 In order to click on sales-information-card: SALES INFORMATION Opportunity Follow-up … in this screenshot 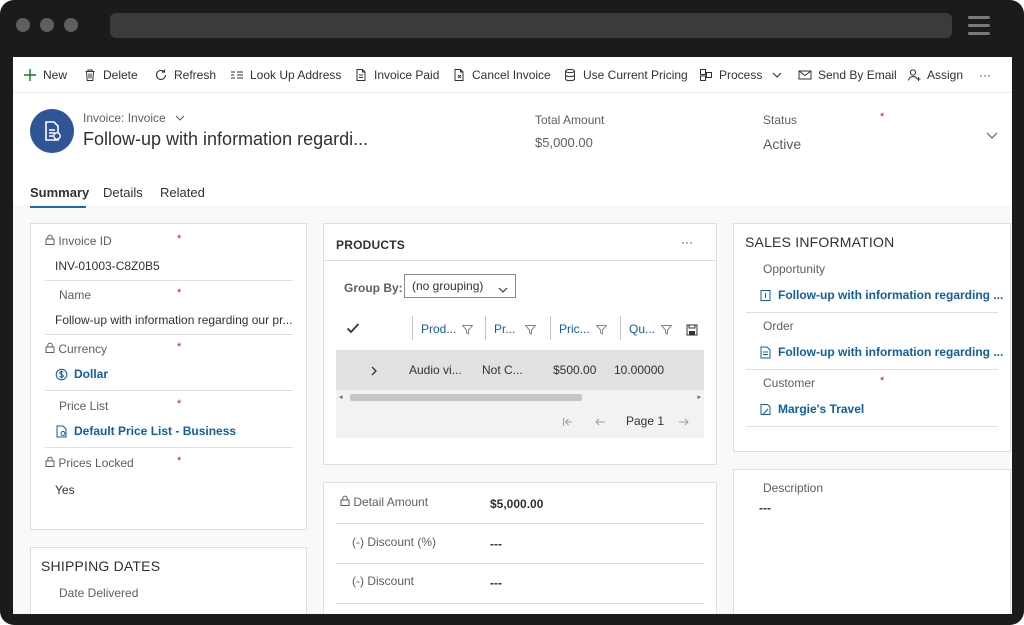, I will do `click(872, 337)`.